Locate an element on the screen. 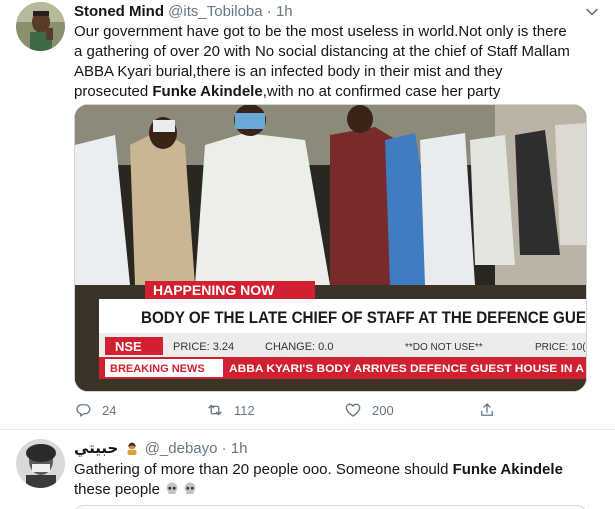  ticker-price: PRICE: 3.24 is located at coordinates (203, 347).